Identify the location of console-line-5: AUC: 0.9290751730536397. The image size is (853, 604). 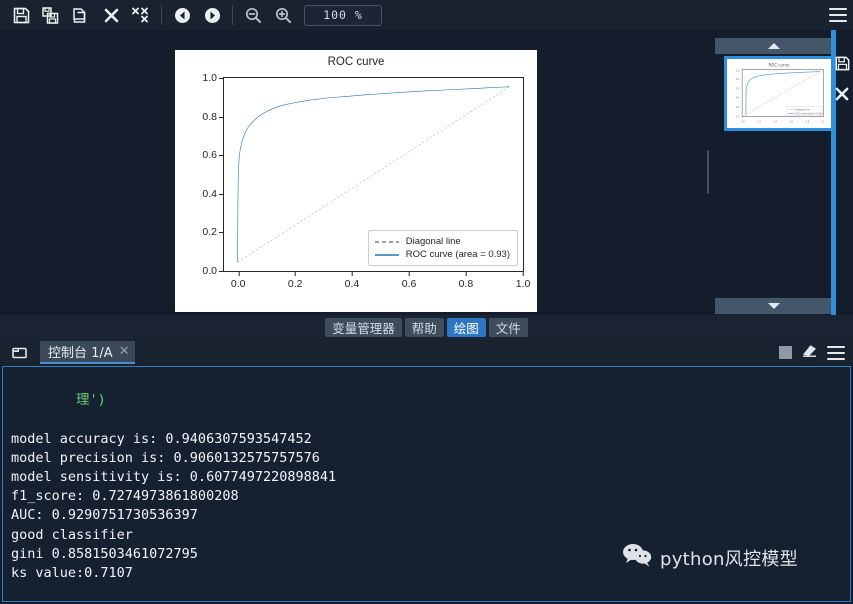
(104, 515).